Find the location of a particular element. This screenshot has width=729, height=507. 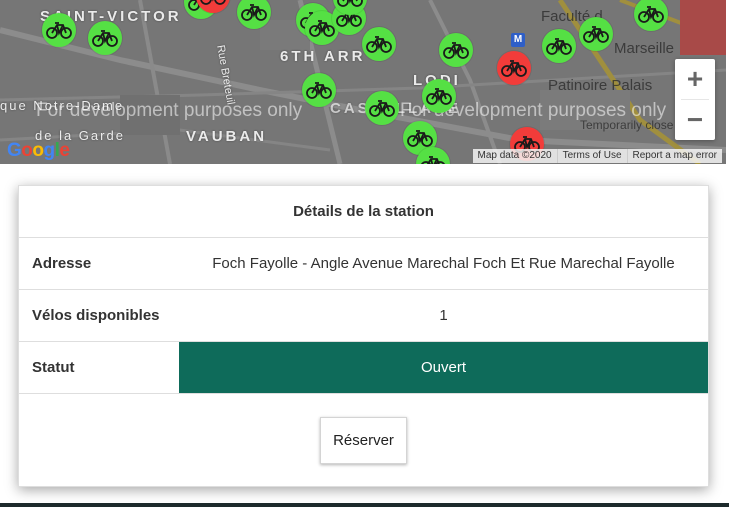

status-row: Statut Ouvert is located at coordinates (363, 368).